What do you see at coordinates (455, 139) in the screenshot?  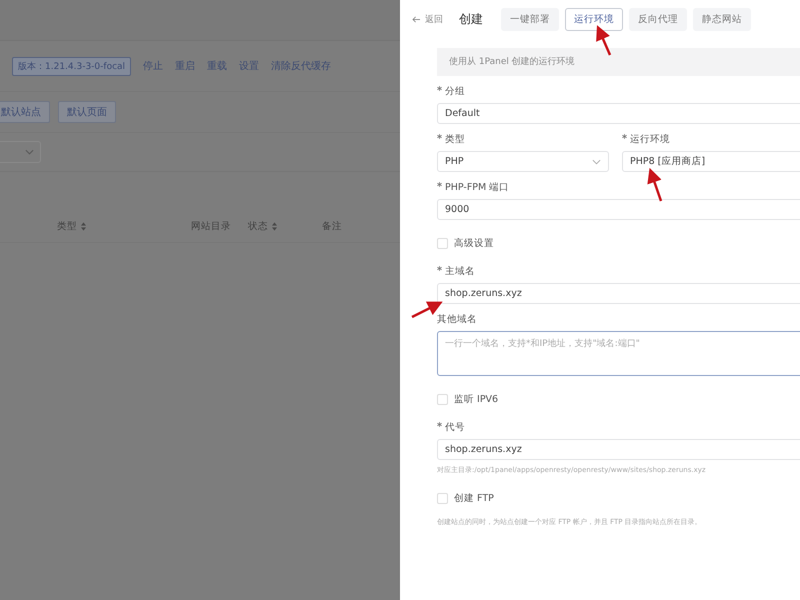 I see `field-label: 类型` at bounding box center [455, 139].